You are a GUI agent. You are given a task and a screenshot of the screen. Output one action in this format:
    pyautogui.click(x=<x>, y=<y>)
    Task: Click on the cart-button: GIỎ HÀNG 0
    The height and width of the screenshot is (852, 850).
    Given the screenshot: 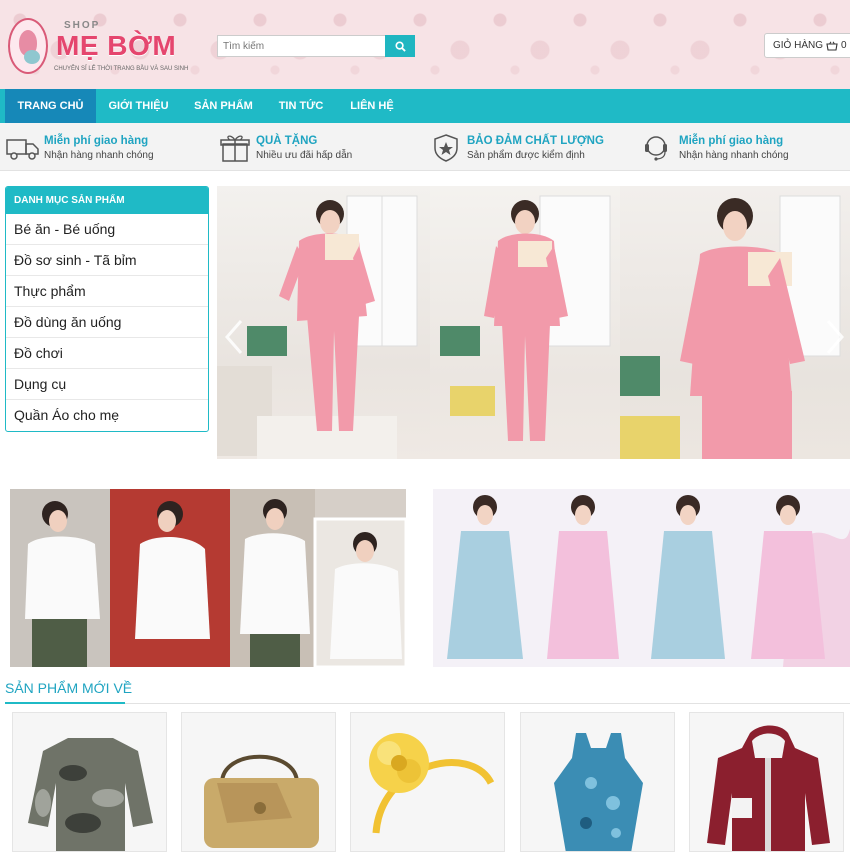 What is the action you would take?
    pyautogui.click(x=807, y=45)
    